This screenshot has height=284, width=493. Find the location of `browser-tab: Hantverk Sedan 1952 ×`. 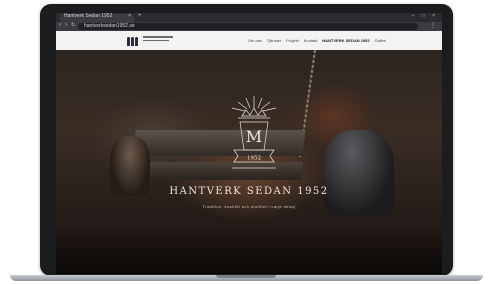

browser-tab: Hantverk Sedan 1952 × is located at coordinates (97, 17).